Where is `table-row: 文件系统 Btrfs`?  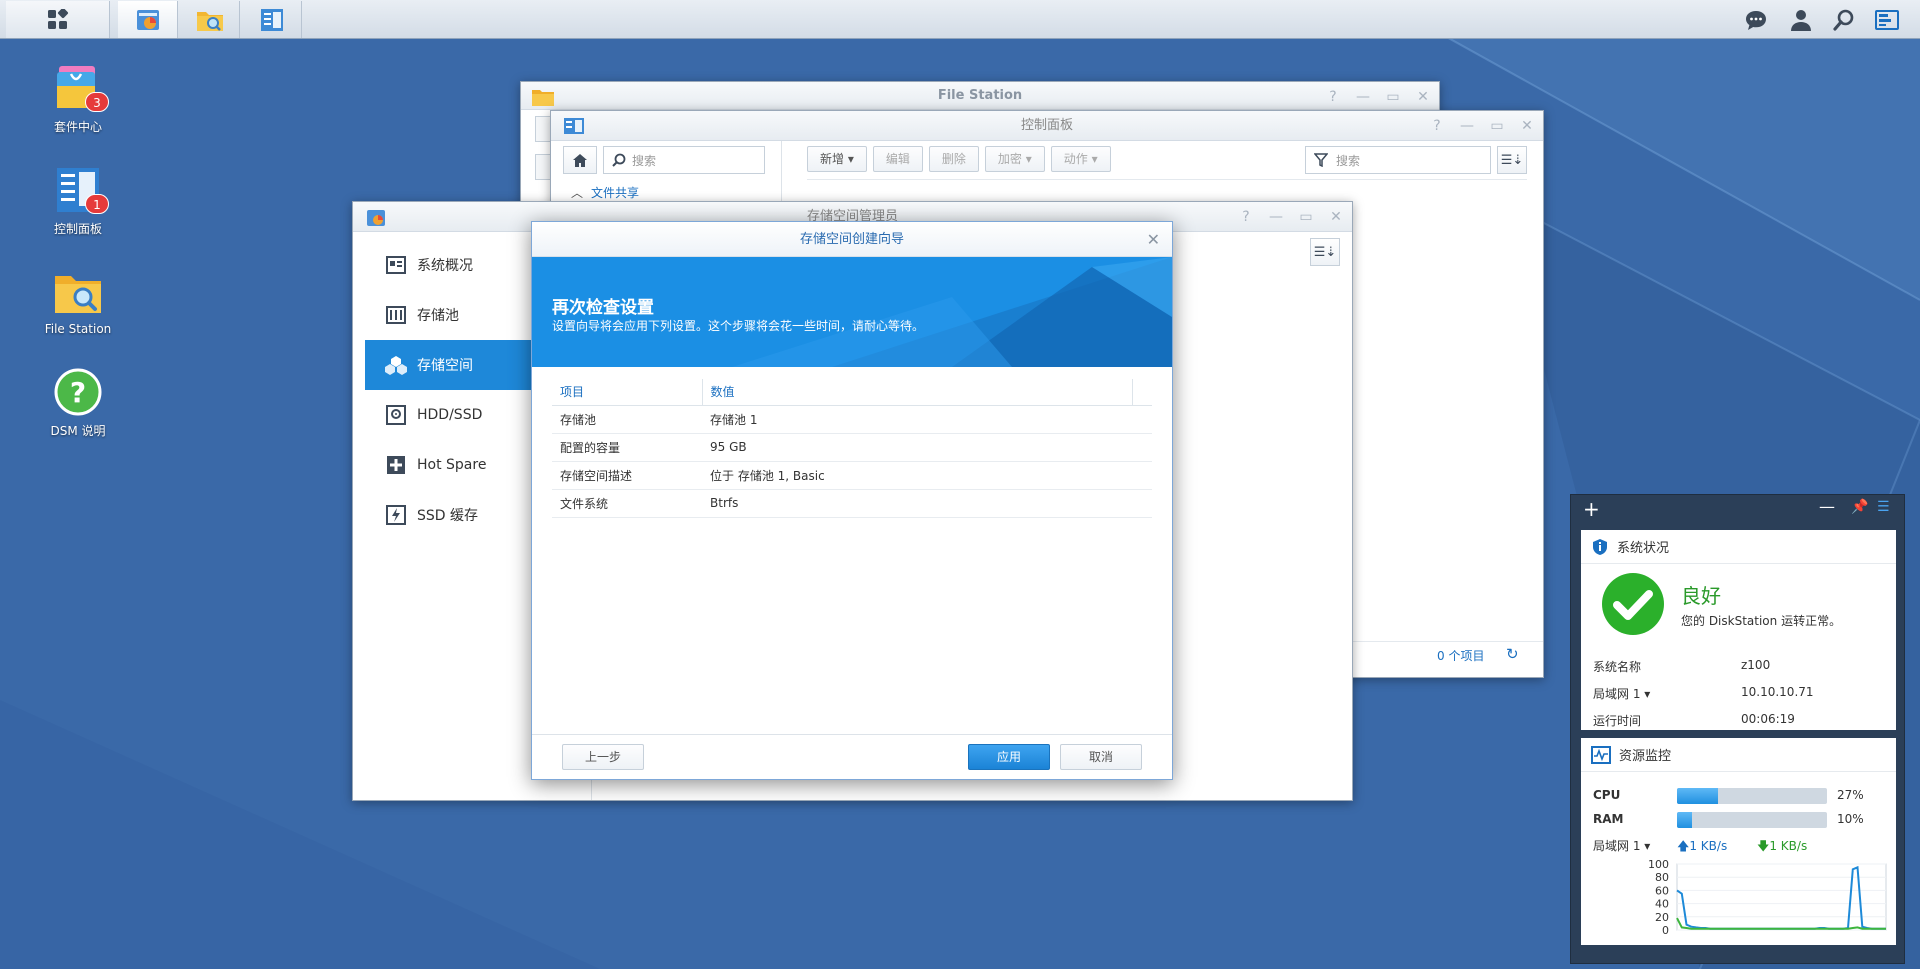
table-row: 文件系统 Btrfs is located at coordinates (852, 503).